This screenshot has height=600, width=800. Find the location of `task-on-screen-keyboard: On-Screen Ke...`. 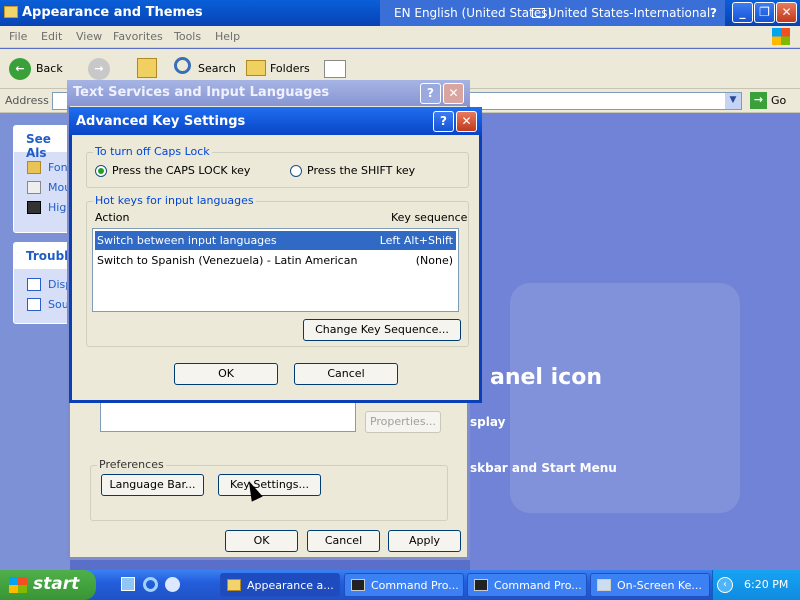

task-on-screen-keyboard: On-Screen Ke... is located at coordinates (650, 585).